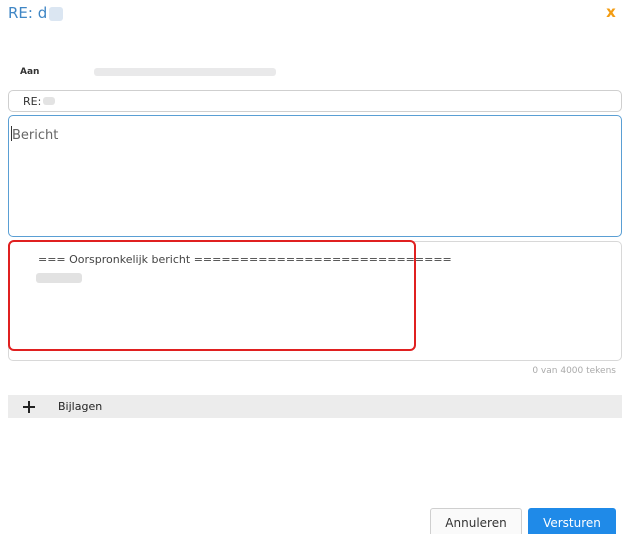  I want to click on plus-icon, so click(29, 407).